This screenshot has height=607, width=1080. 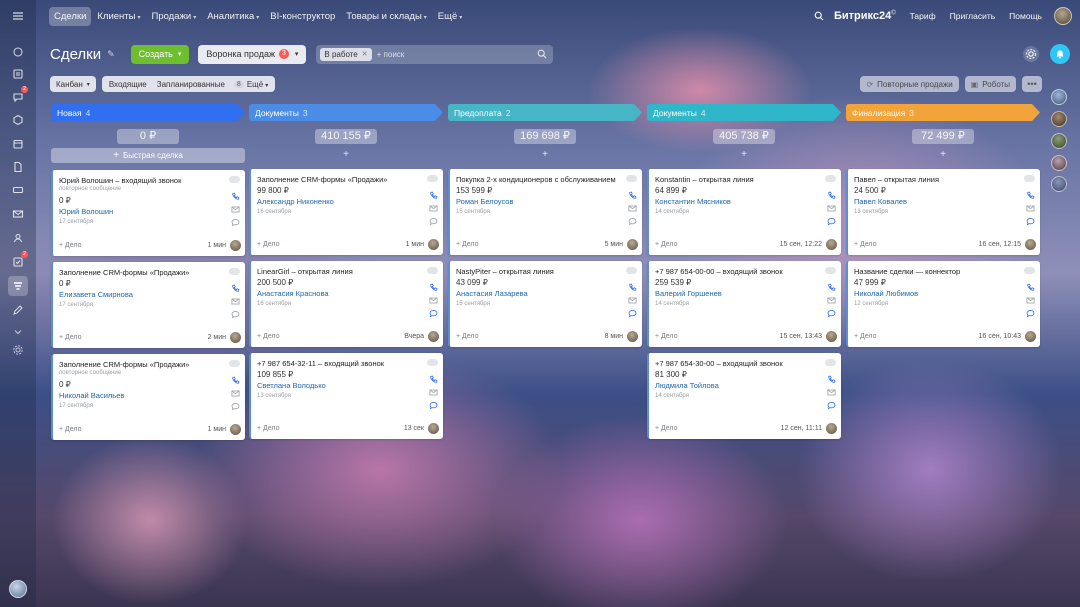 I want to click on filter-search: В работе ✕ + поиск, so click(x=435, y=54).